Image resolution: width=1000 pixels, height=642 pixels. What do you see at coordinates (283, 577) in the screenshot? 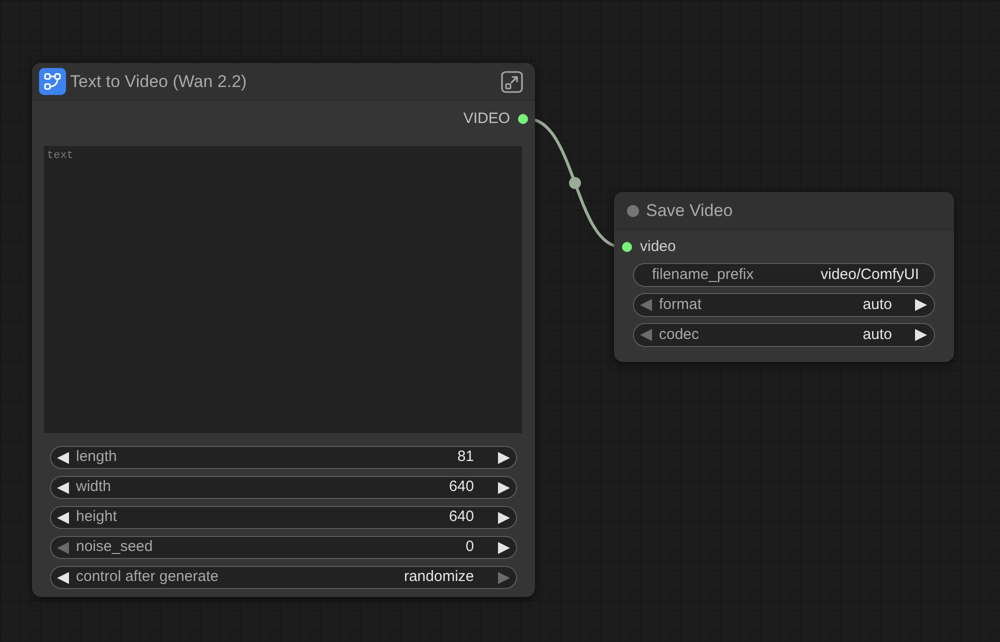
I see `stepper-widget: control after generate randomize` at bounding box center [283, 577].